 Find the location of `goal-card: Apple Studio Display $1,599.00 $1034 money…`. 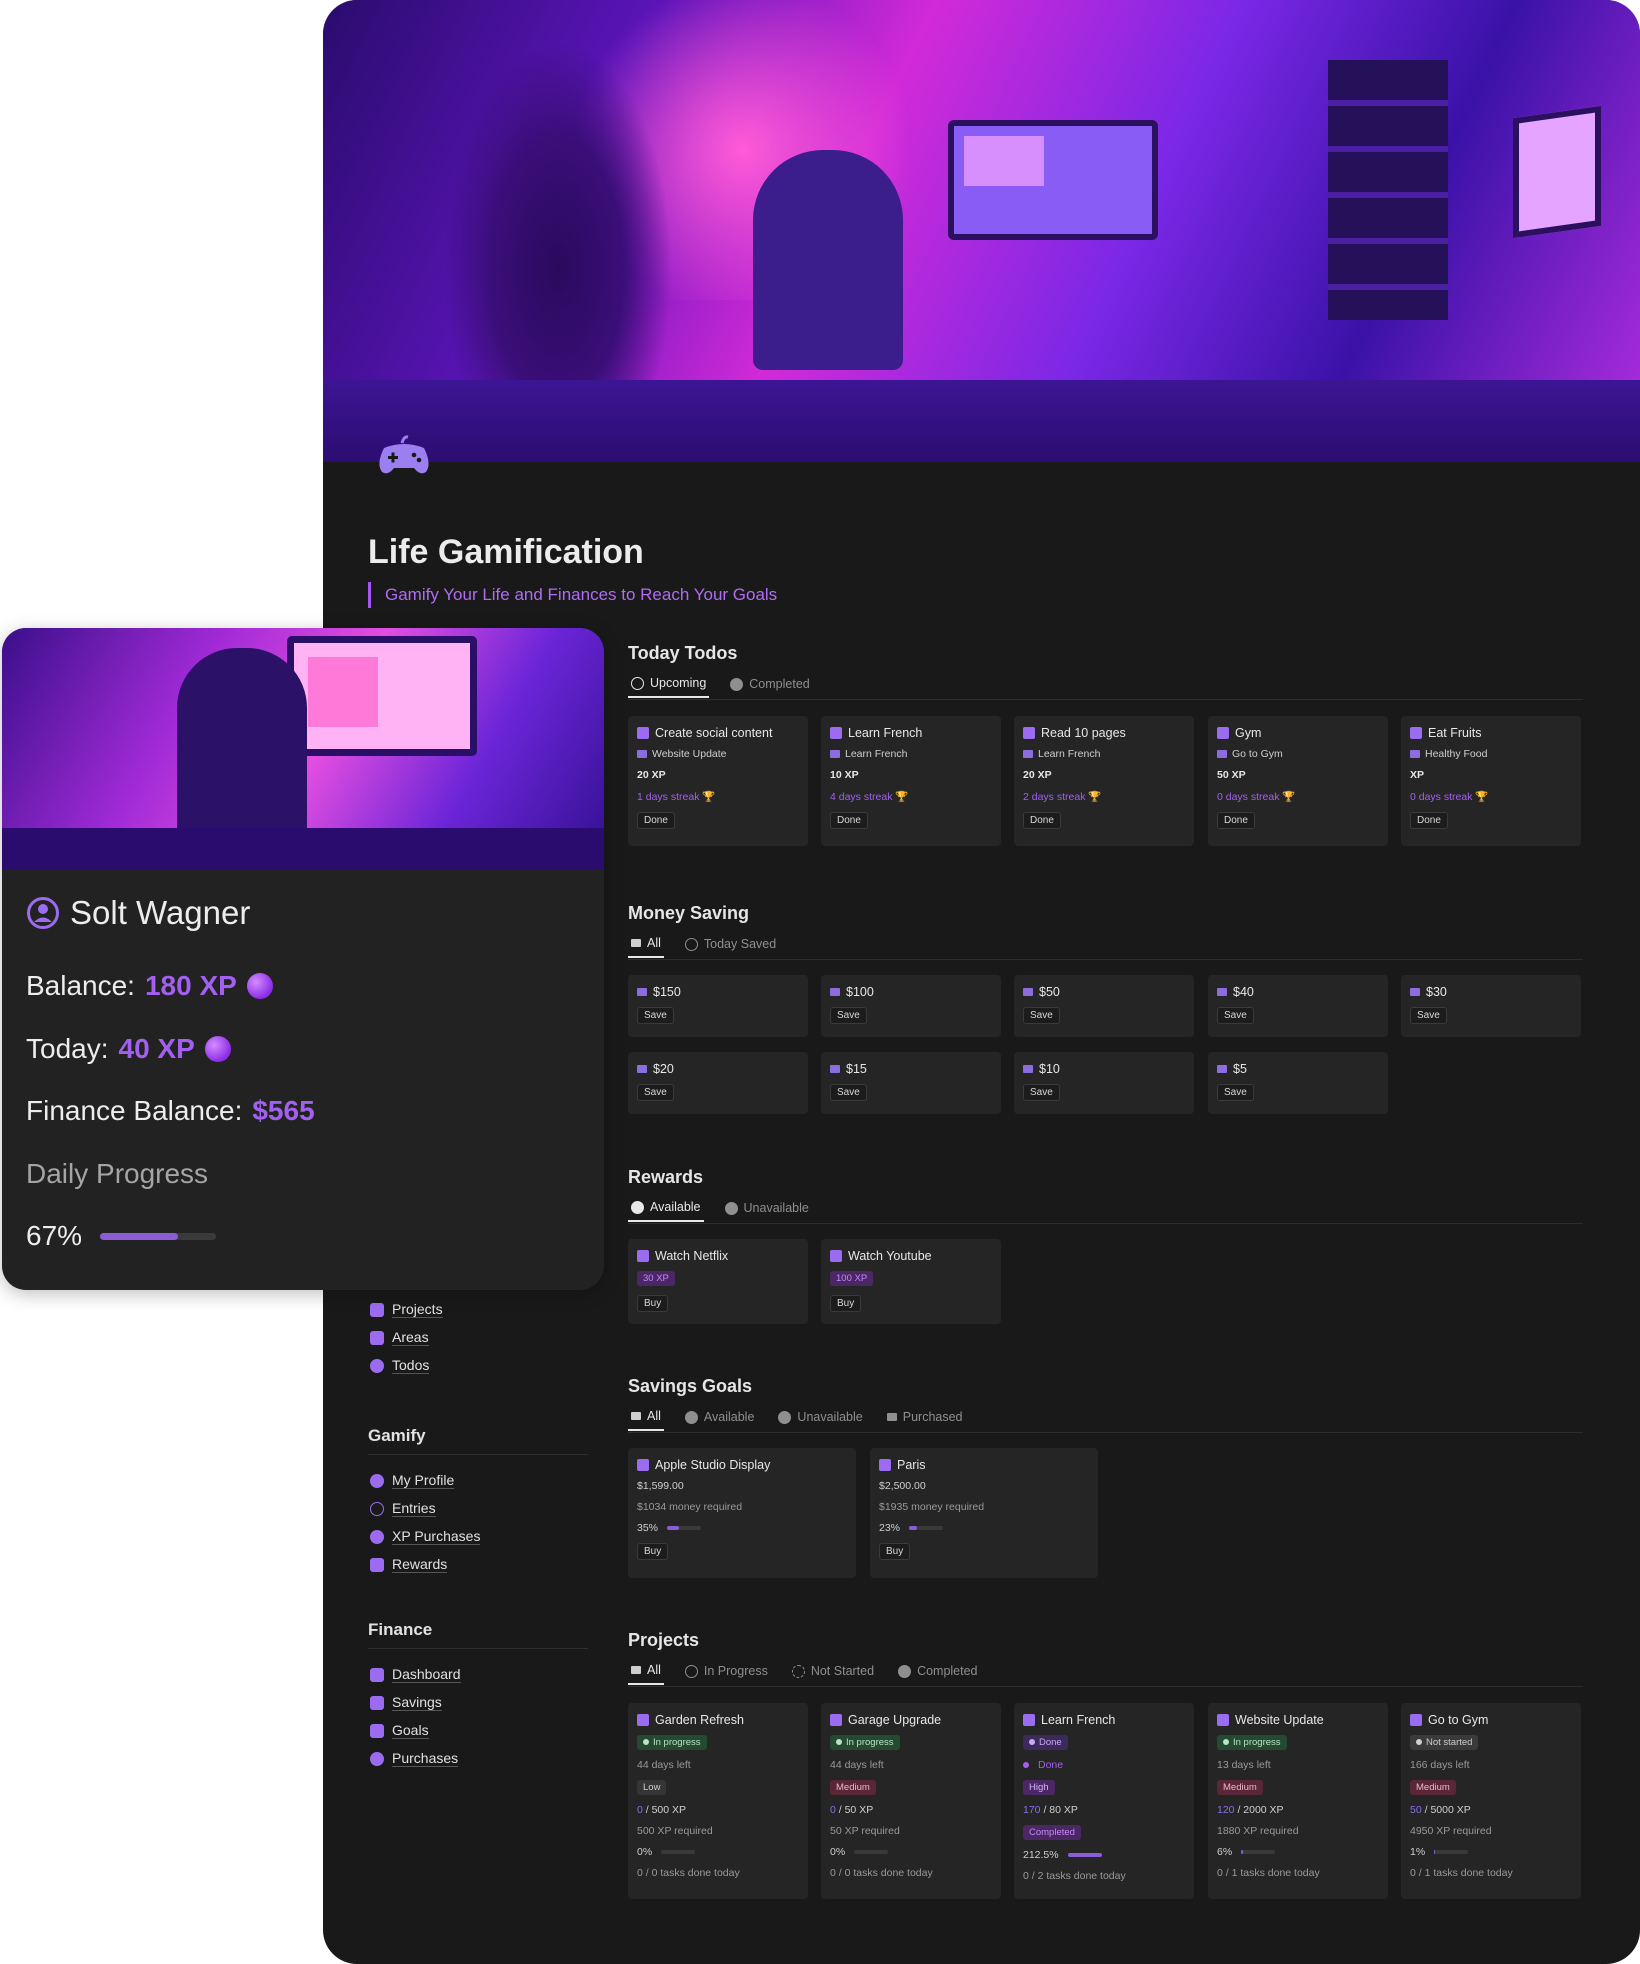

goal-card: Apple Studio Display $1,599.00 $1034 money… is located at coordinates (742, 1513).